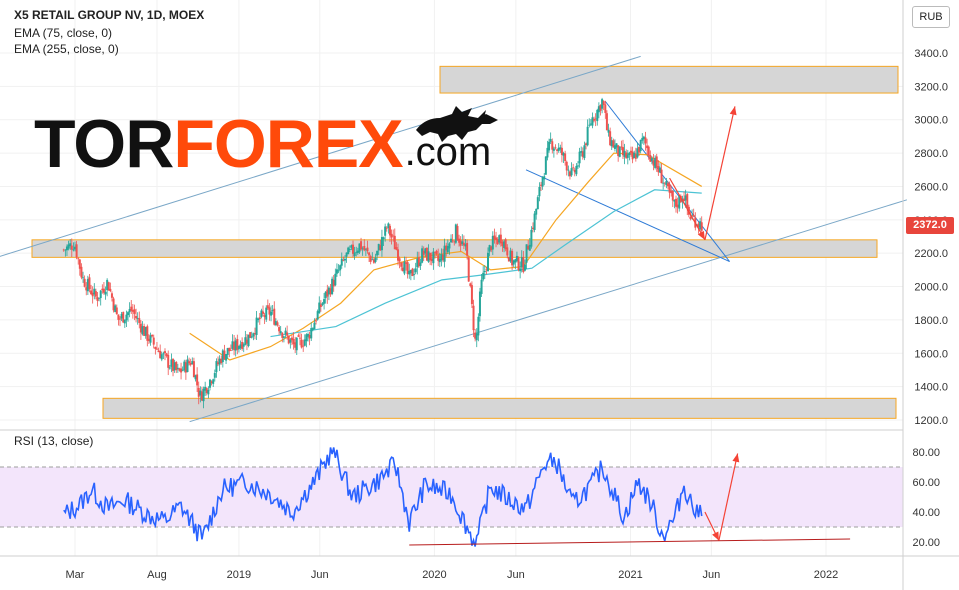 The width and height of the screenshot is (959, 590). What do you see at coordinates (931, 254) in the screenshot?
I see `price-tick-label: 2200.0` at bounding box center [931, 254].